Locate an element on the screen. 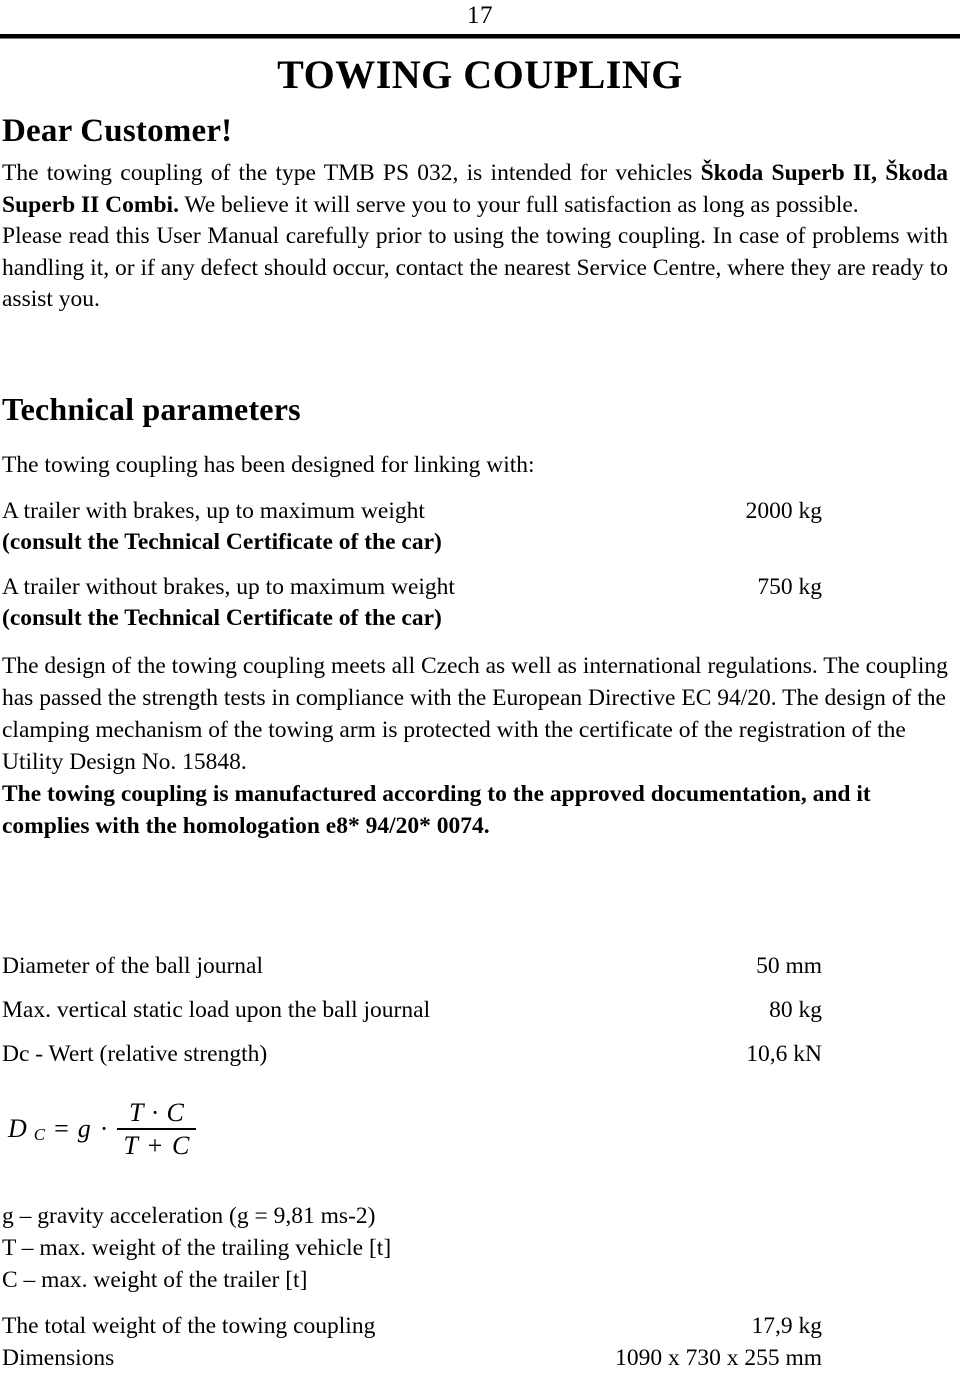 This screenshot has width=960, height=1374. spec-value: 750 kg is located at coordinates (789, 587).